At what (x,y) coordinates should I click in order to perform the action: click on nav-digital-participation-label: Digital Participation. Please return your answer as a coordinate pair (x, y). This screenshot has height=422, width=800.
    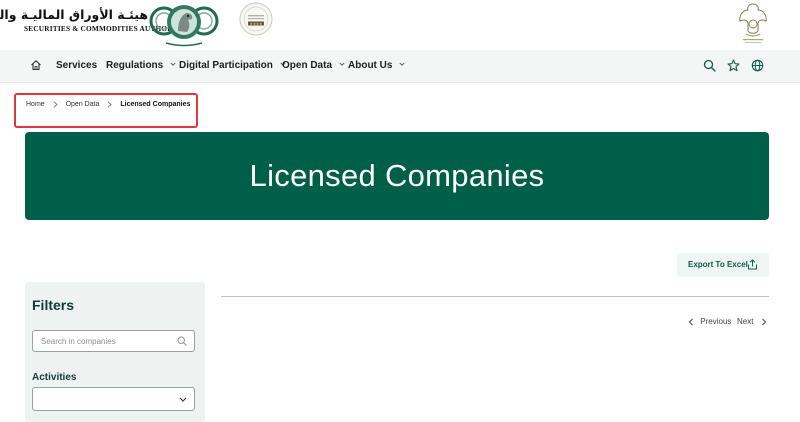
    Looking at the image, I should click on (226, 65).